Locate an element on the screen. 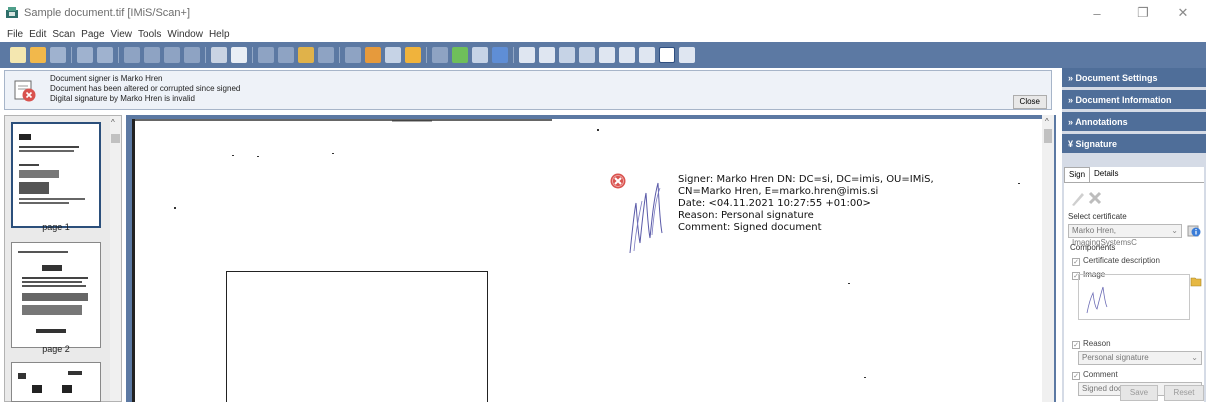 The image size is (1206, 402). new-document-icon is located at coordinates (18, 55).